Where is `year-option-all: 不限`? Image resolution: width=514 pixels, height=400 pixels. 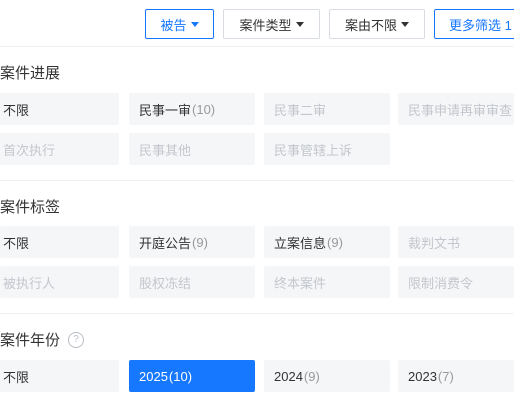
year-option-all: 不限 is located at coordinates (59, 376).